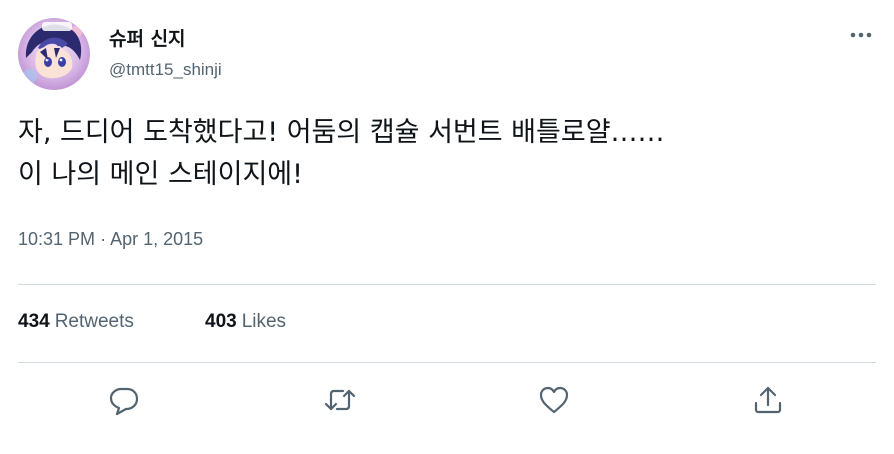 This screenshot has width=894, height=454. What do you see at coordinates (156, 239) in the screenshot?
I see `tweet-date: Apr 1, 2015` at bounding box center [156, 239].